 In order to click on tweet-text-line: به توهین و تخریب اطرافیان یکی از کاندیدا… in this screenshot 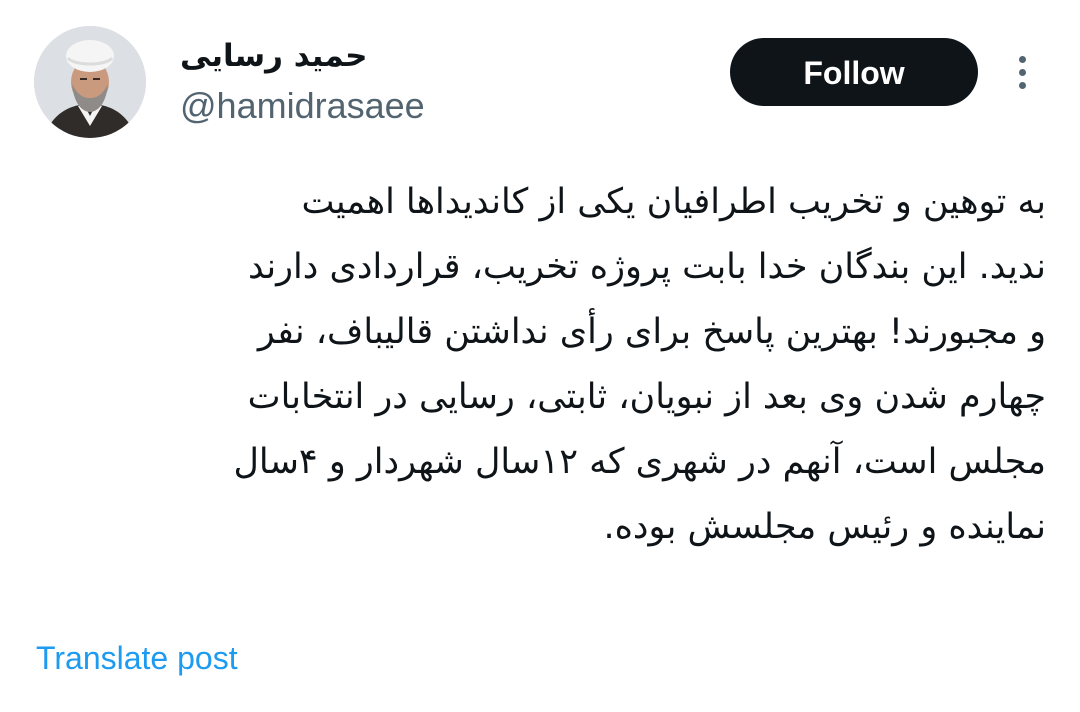, I will do `click(673, 202)`.